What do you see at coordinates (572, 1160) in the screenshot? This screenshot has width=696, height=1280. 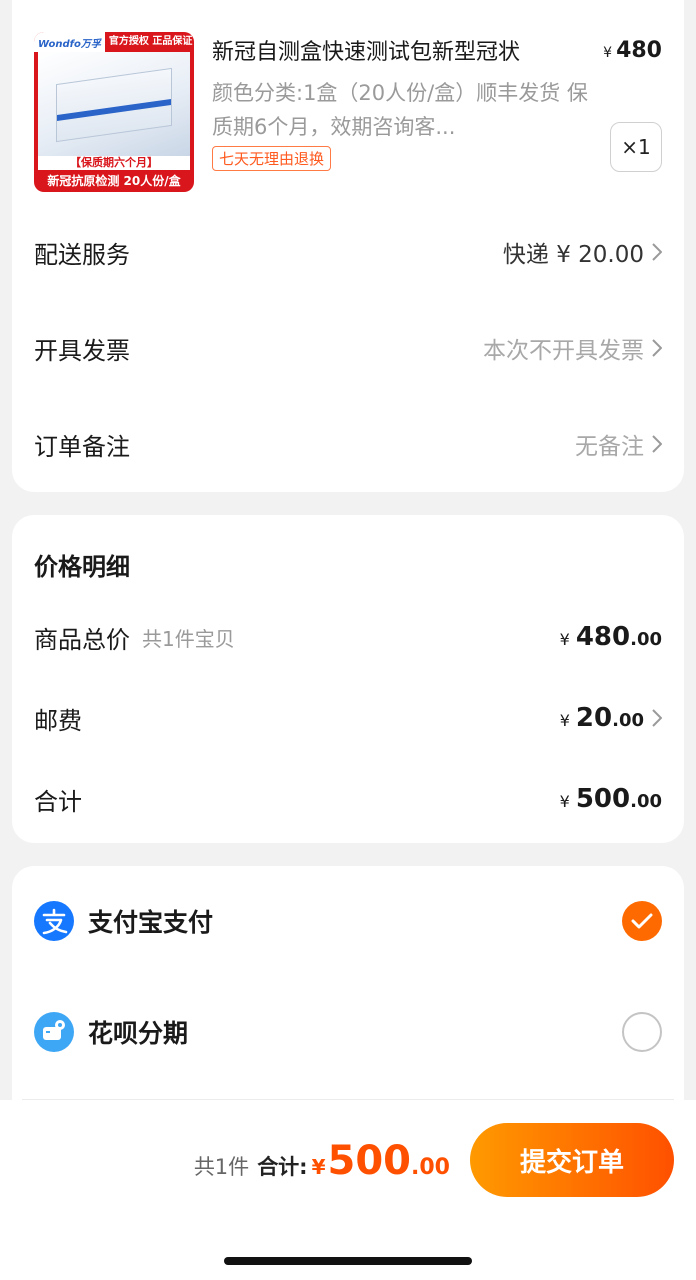 I see `submit-order-button: 提交订单` at bounding box center [572, 1160].